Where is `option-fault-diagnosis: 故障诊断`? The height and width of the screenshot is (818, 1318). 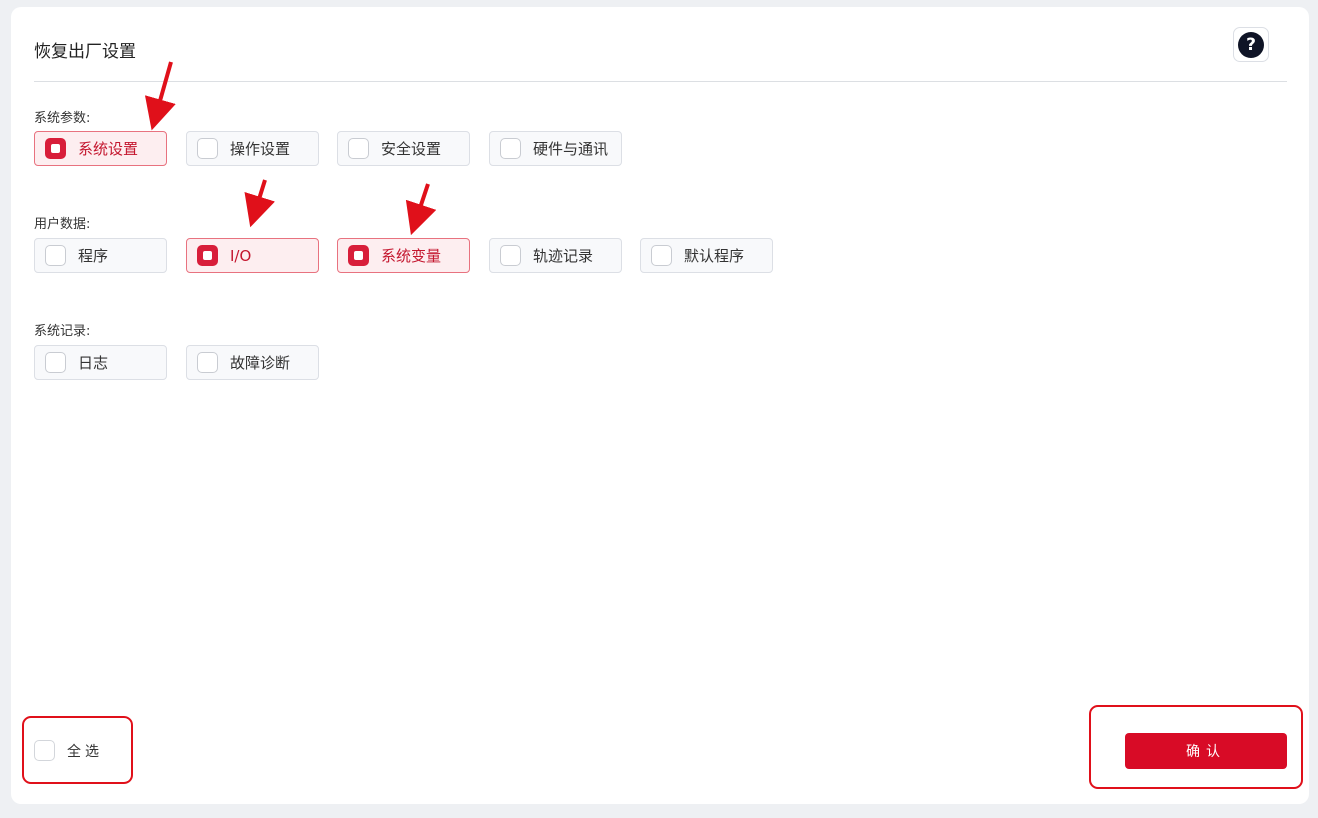
option-fault-diagnosis: 故障诊断 is located at coordinates (252, 362).